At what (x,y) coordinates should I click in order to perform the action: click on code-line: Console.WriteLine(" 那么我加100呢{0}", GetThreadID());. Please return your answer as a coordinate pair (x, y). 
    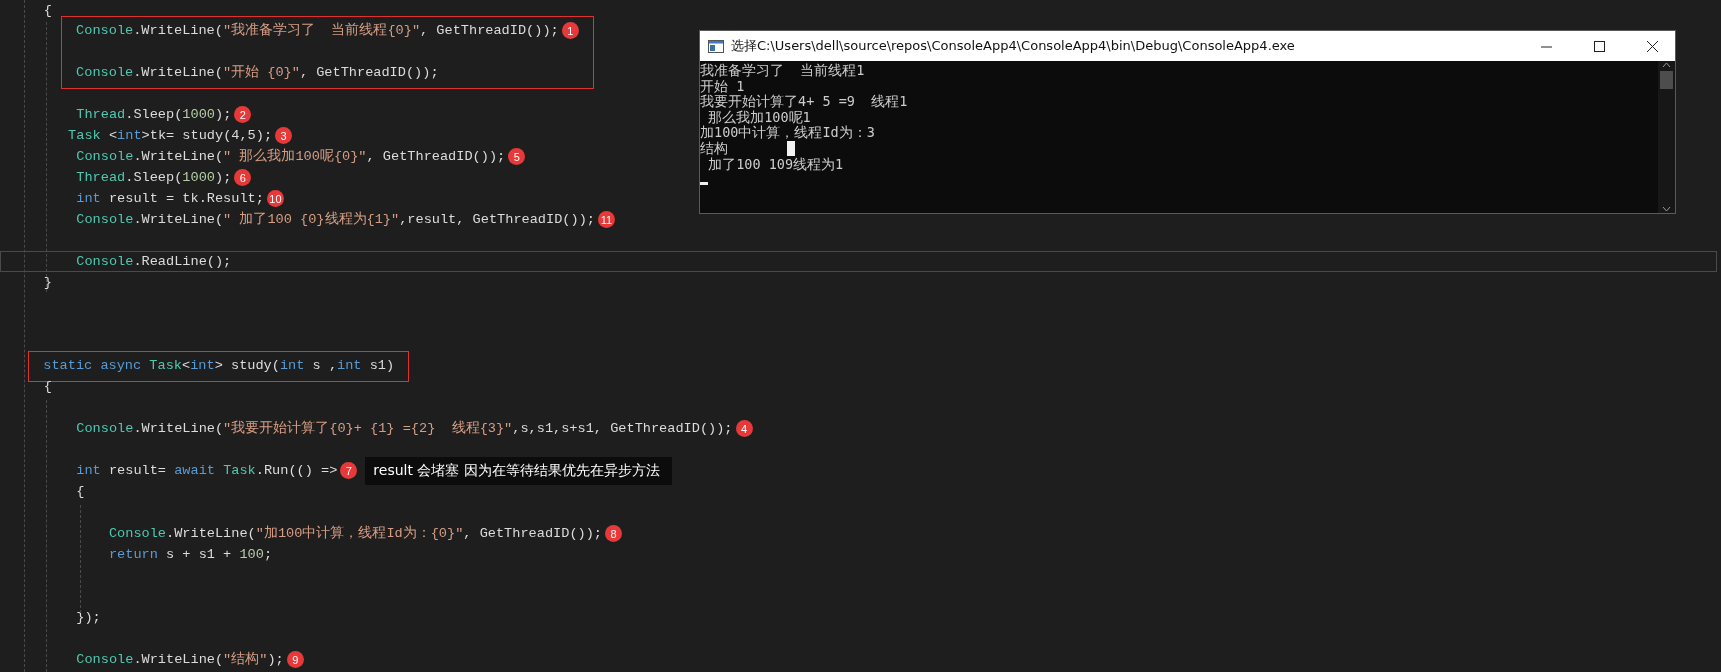
    Looking at the image, I should click on (291, 156).